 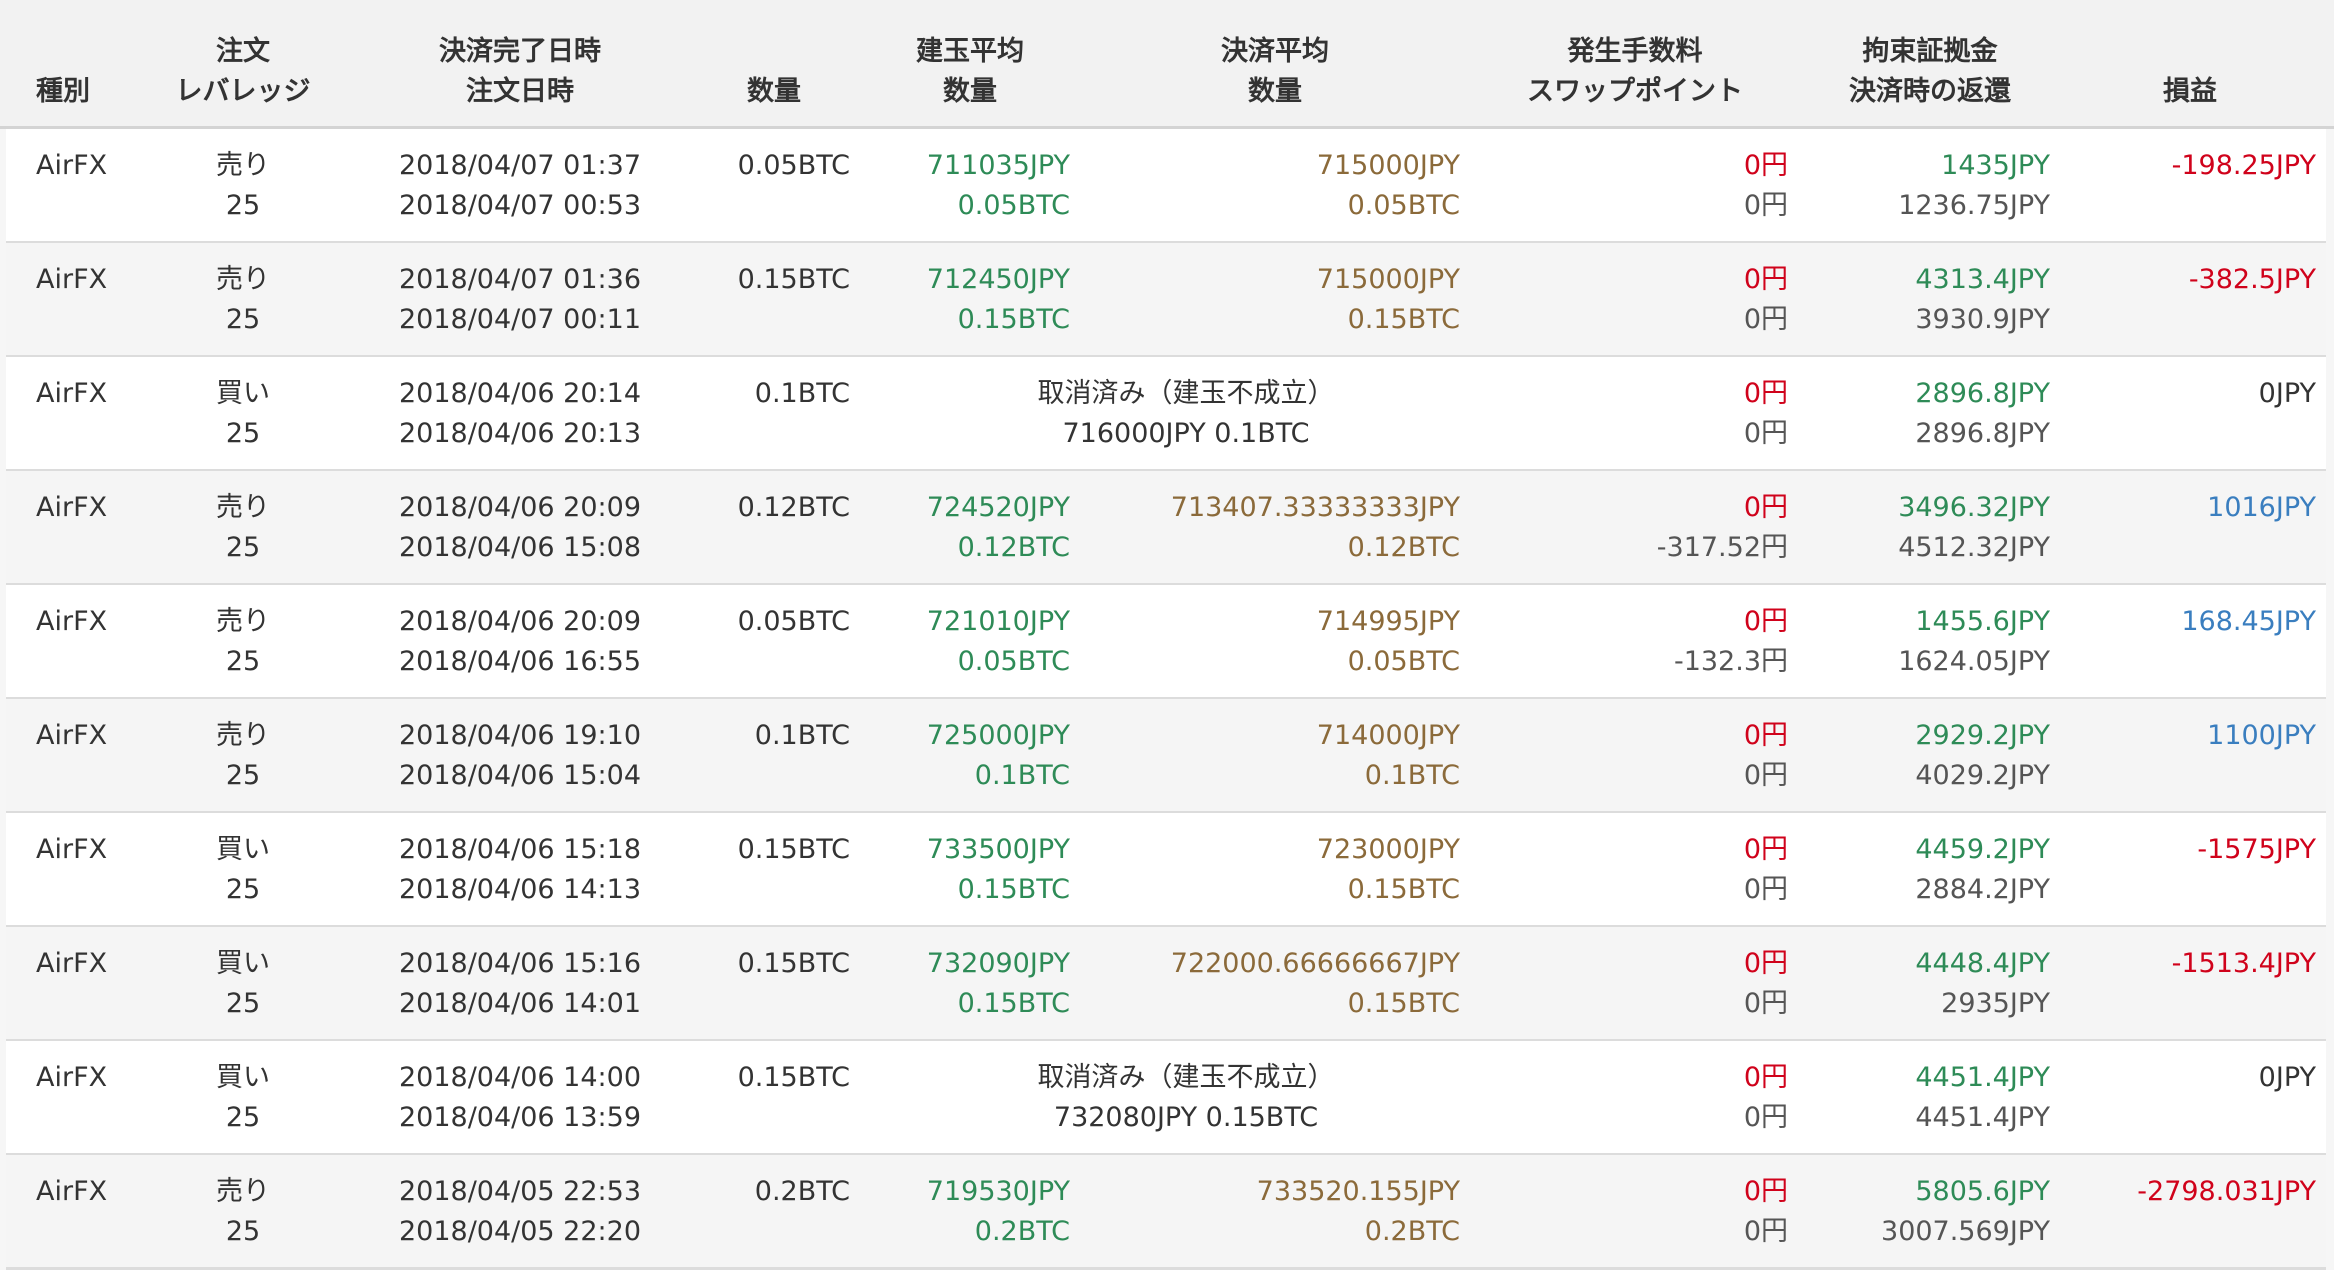 I want to click on cell-close-average: 723000JPY 0.15BTC, so click(x=1388, y=869).